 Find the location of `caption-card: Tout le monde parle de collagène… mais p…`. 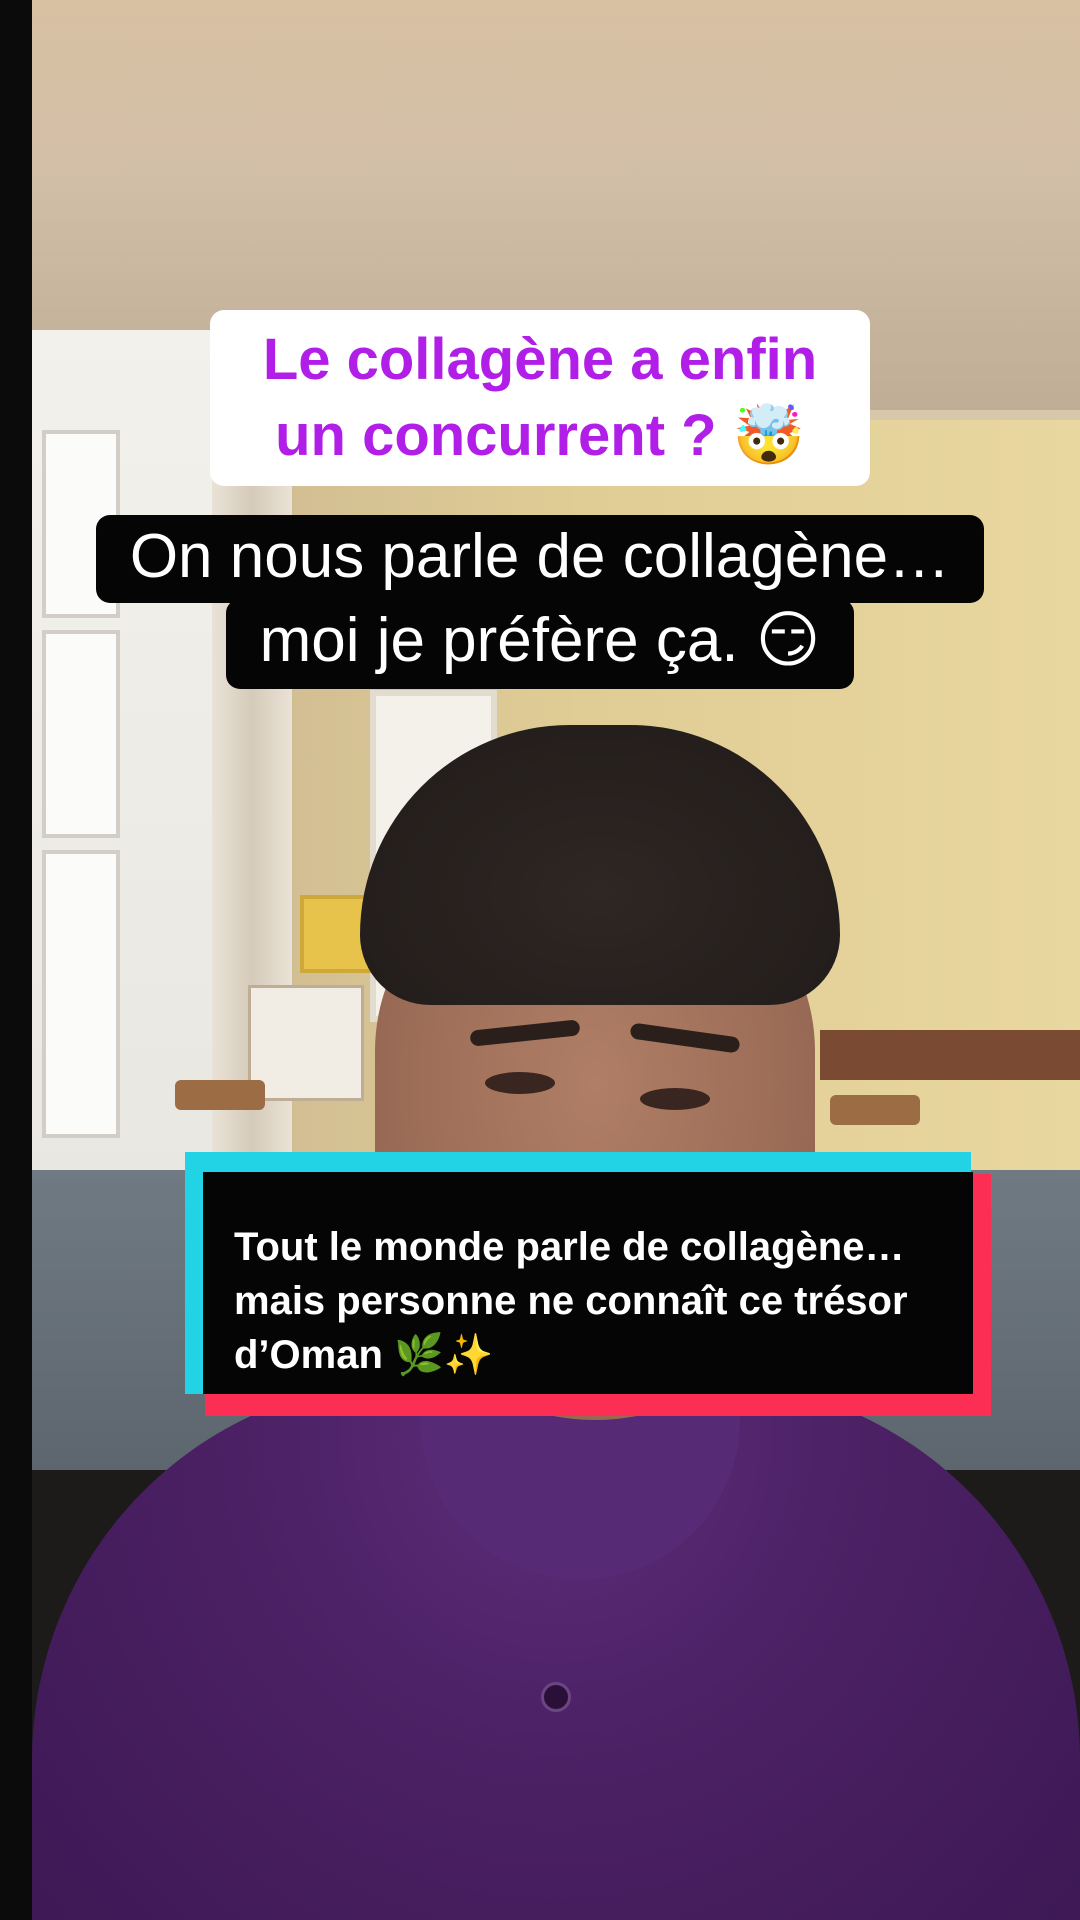

caption-card: Tout le monde parle de collagène… mais p… is located at coordinates (588, 1284).